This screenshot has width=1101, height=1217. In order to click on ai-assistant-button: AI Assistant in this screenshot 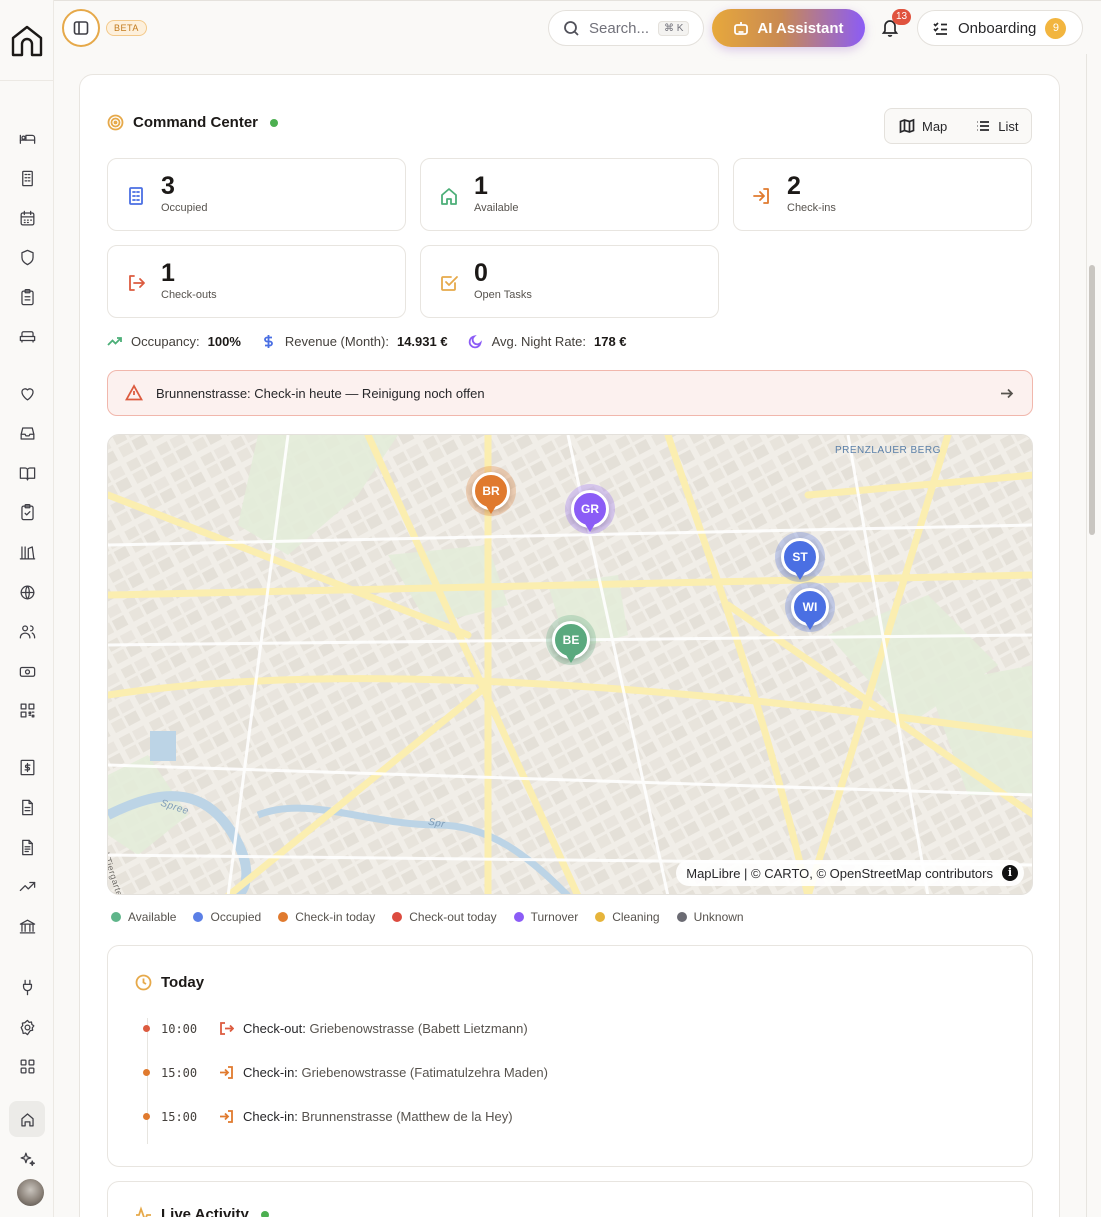, I will do `click(788, 28)`.